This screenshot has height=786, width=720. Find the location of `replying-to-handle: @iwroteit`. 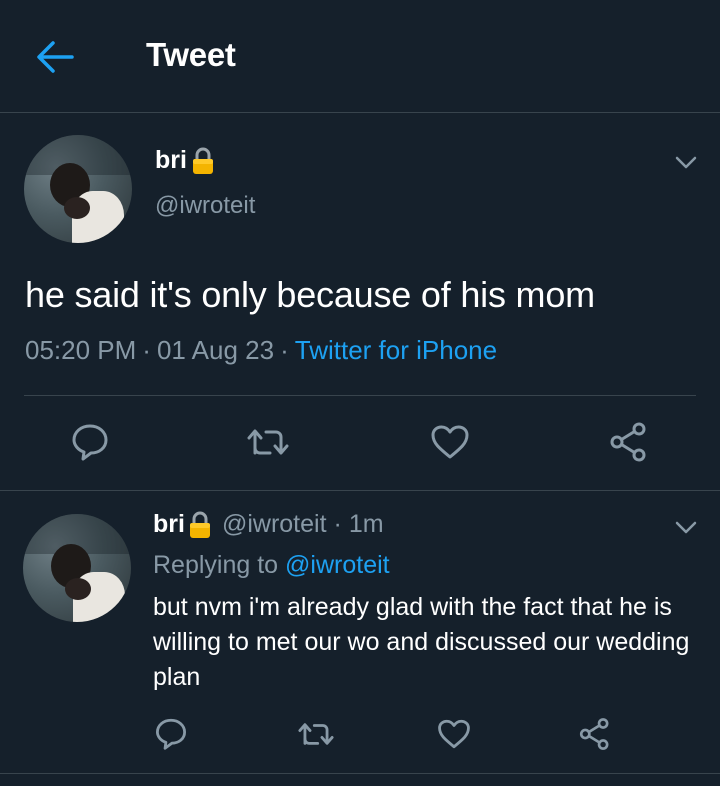

replying-to-handle: @iwroteit is located at coordinates (337, 565).